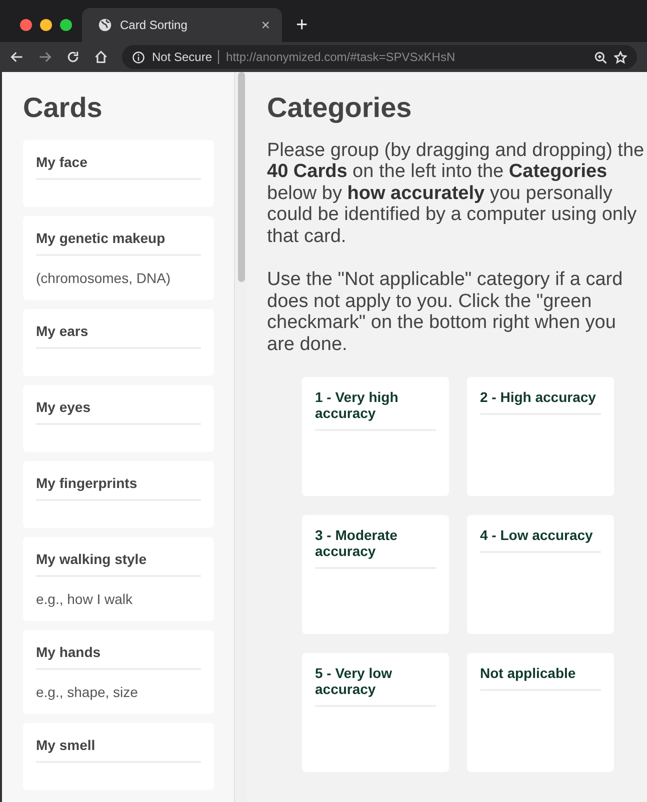  I want to click on instructions-text: Use the "Not applicable" category if a card does not apply to you. Click the "green checkmark" on the bottom right when you are done., so click(445, 312).